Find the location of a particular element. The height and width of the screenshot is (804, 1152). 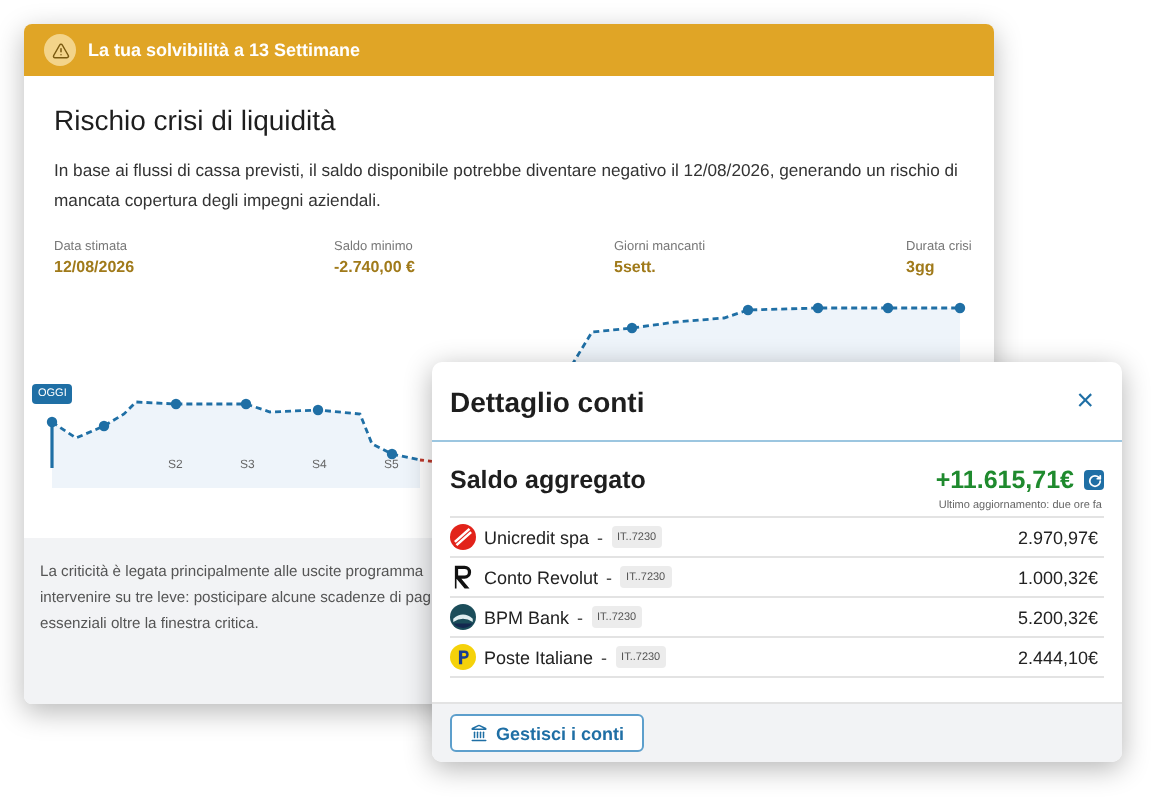

stat-value: 12/08/2026 is located at coordinates (95, 267).